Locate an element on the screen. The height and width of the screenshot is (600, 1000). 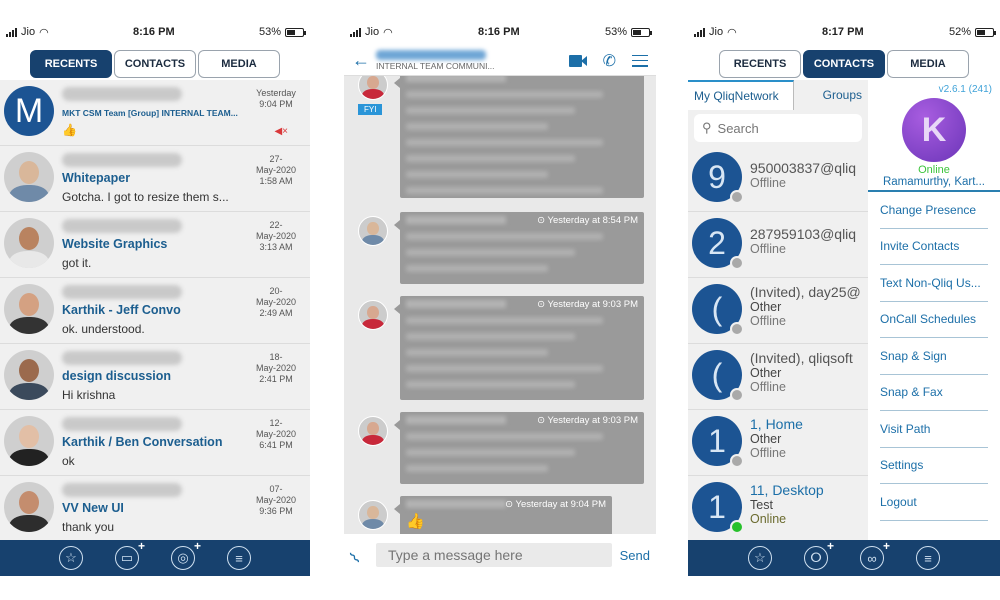
send-button: Send is located at coordinates (635, 555).